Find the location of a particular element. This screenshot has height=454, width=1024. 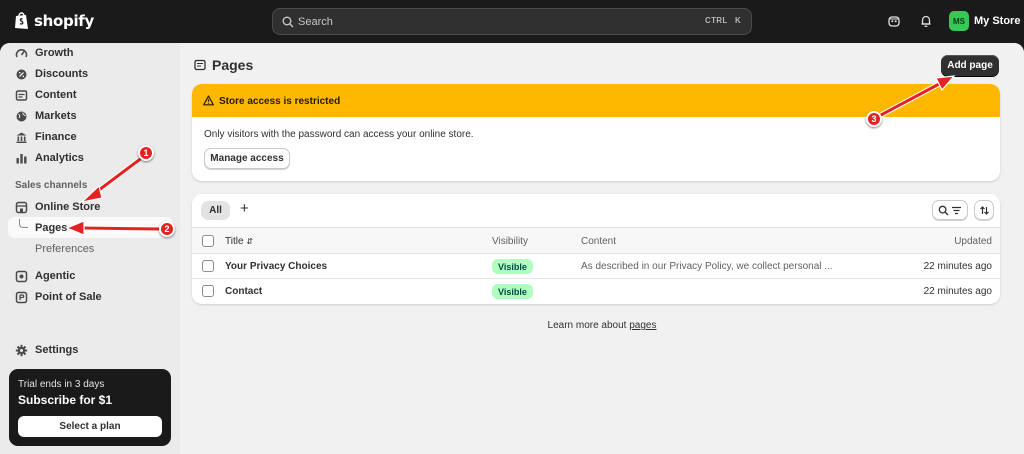

search-input: Search CTRL K is located at coordinates (512, 21).